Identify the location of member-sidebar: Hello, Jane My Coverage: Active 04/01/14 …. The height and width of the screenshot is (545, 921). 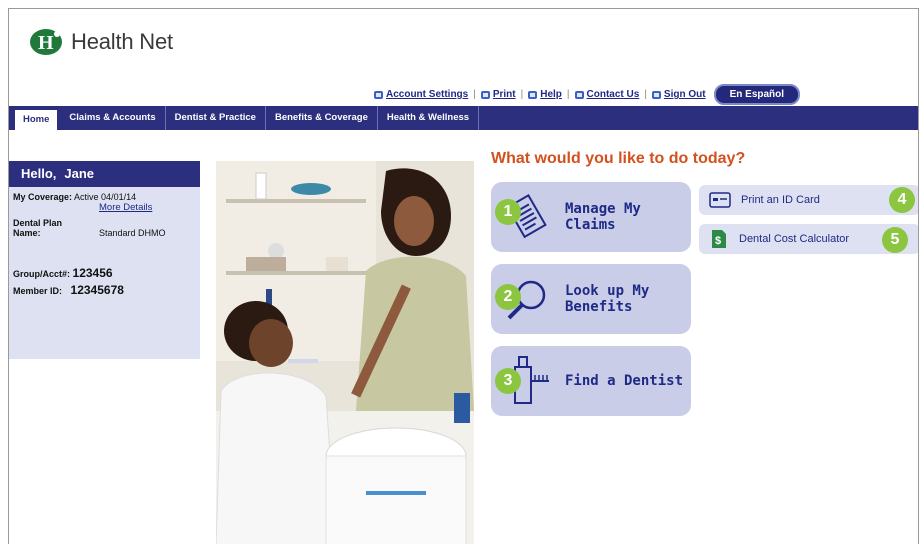
(104, 260).